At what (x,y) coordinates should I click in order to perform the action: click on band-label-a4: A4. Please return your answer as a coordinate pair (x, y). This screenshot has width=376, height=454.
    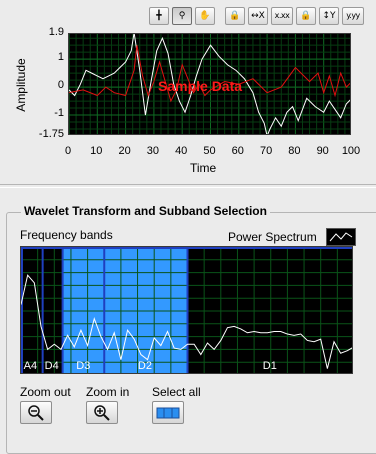
    Looking at the image, I should click on (30, 366).